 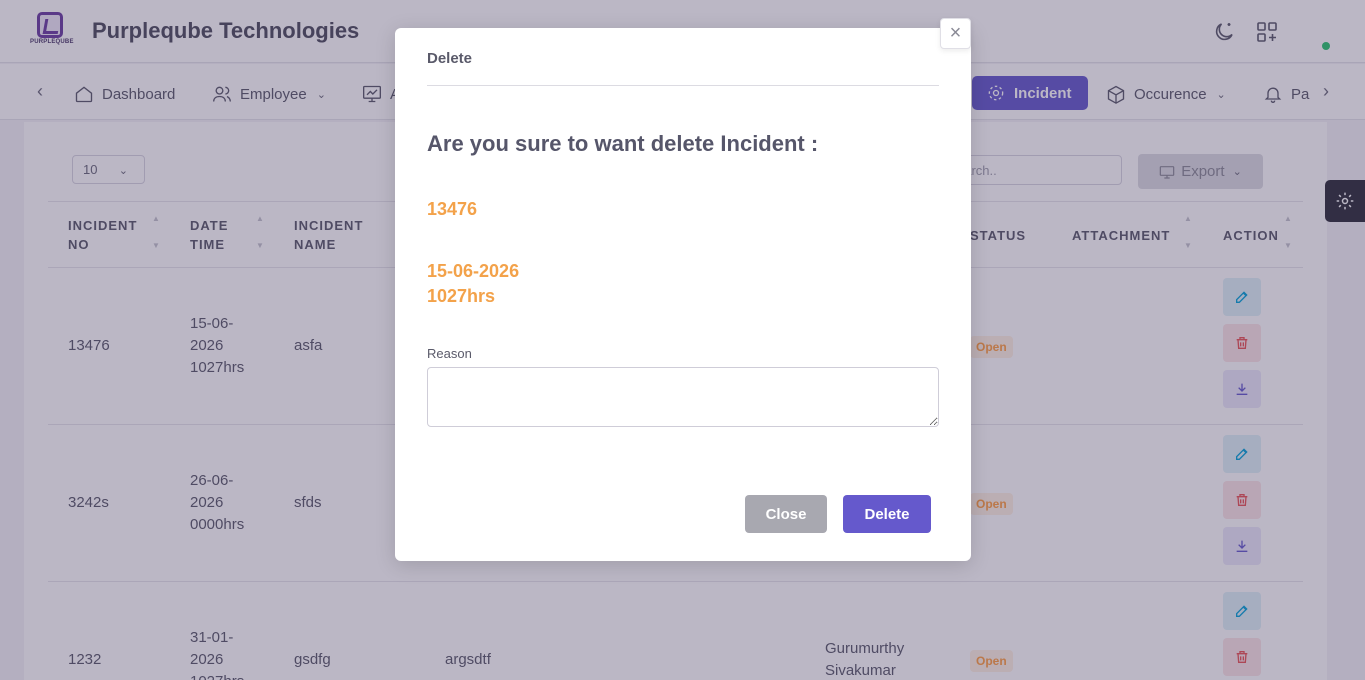 I want to click on delete-button: Delete, so click(x=887, y=514).